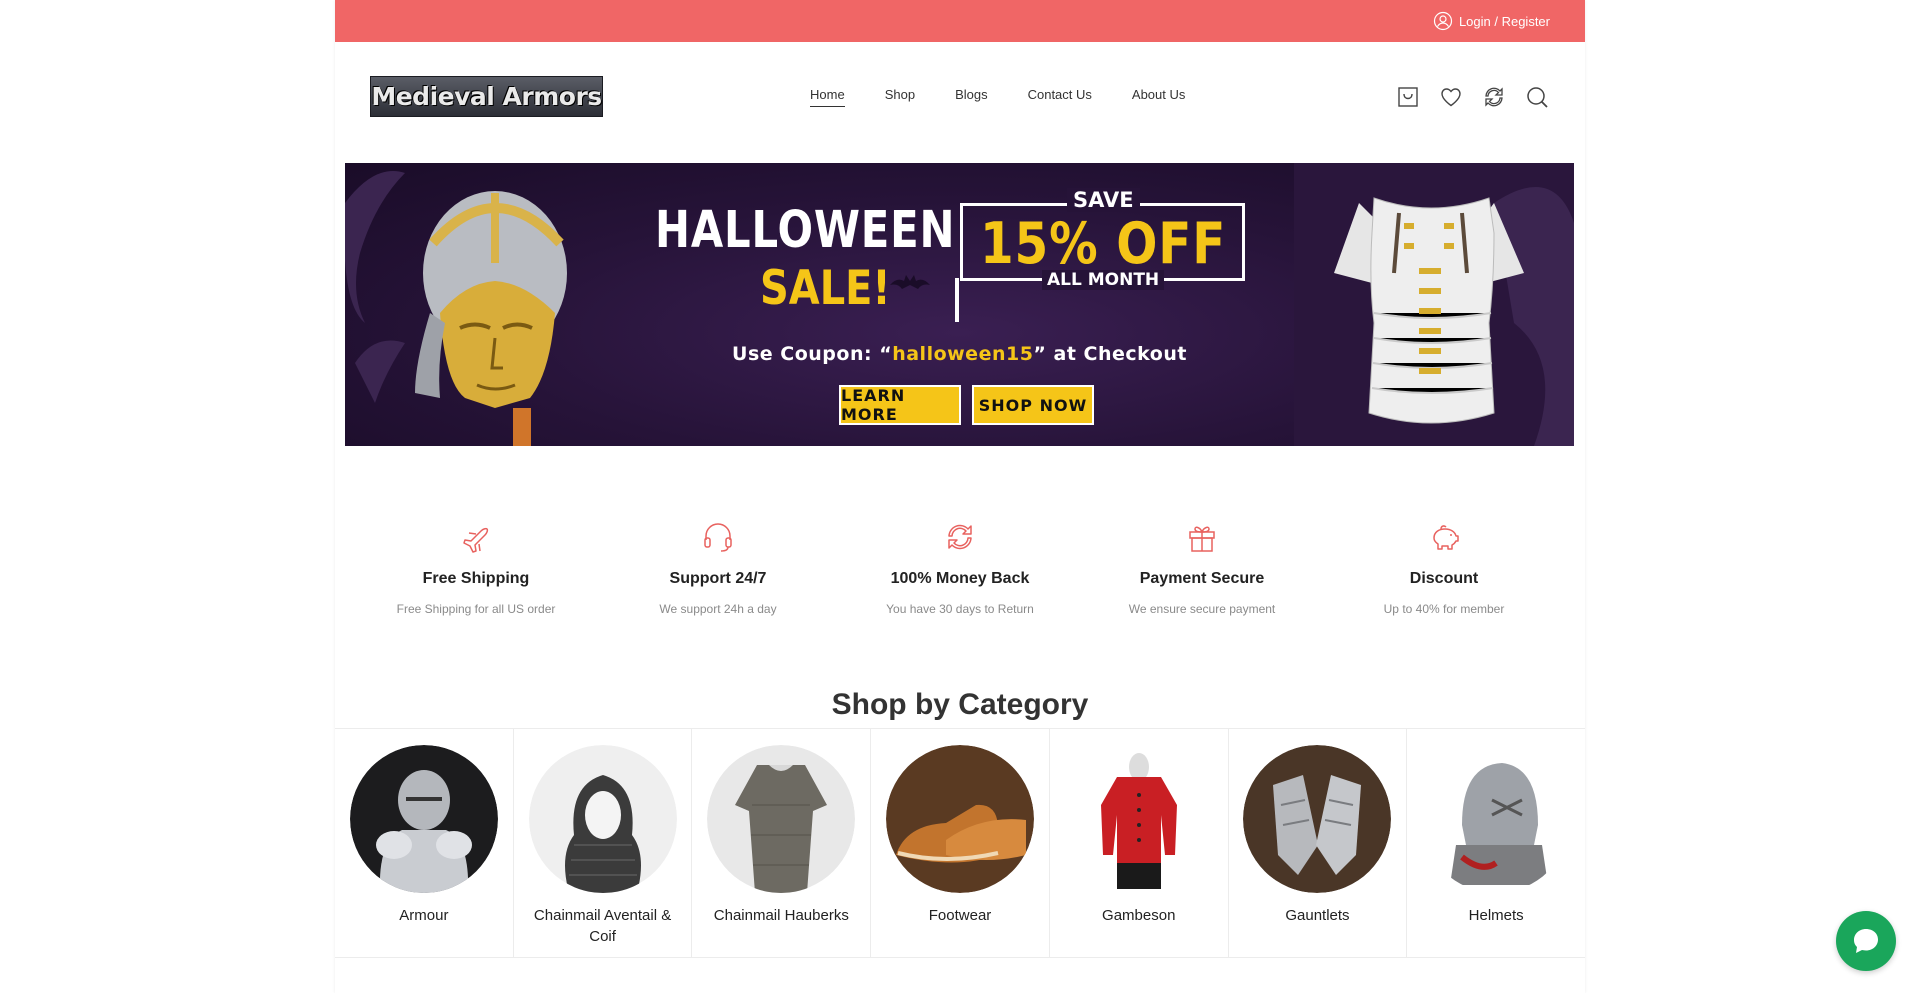 The height and width of the screenshot is (993, 1920). Describe the element at coordinates (1103, 200) in the screenshot. I see `banner-save-label: SAVE` at that location.